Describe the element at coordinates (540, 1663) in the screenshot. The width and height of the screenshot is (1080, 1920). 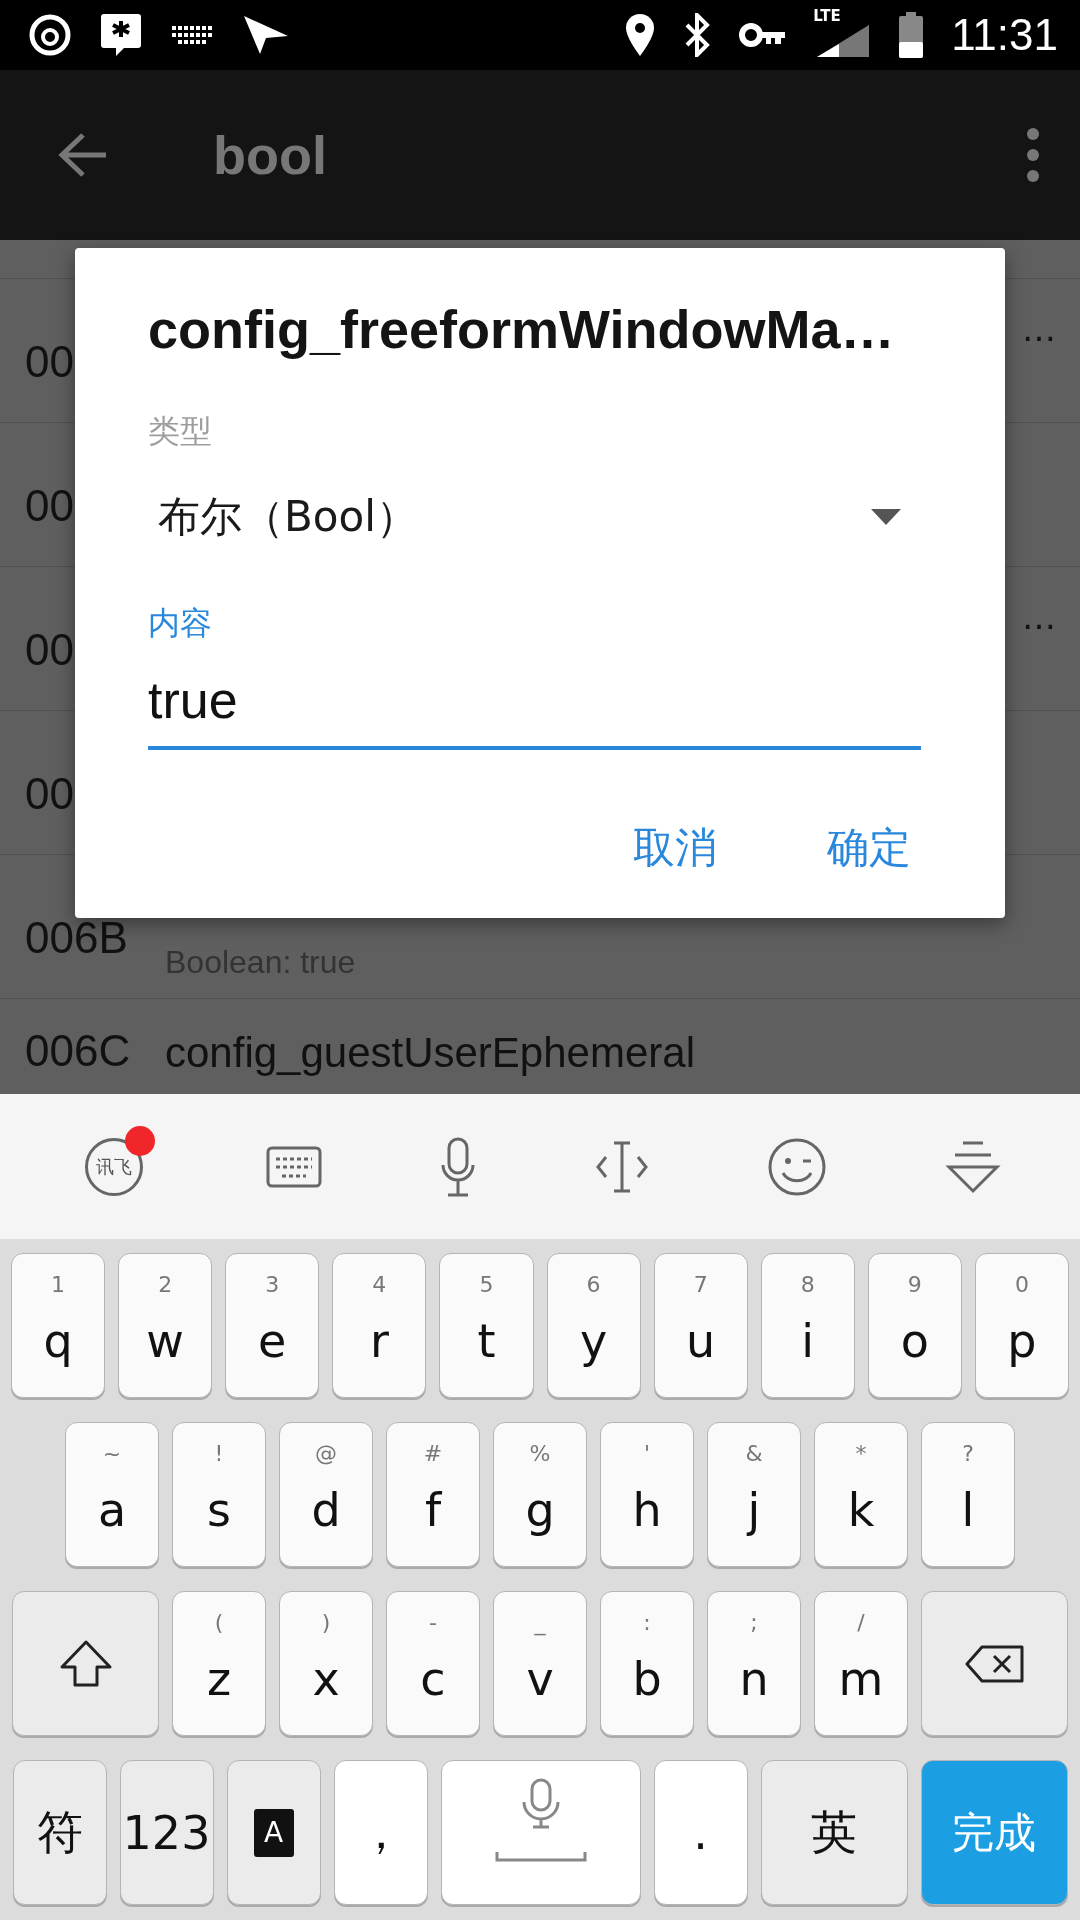
I see `letter-key: _ v` at that location.